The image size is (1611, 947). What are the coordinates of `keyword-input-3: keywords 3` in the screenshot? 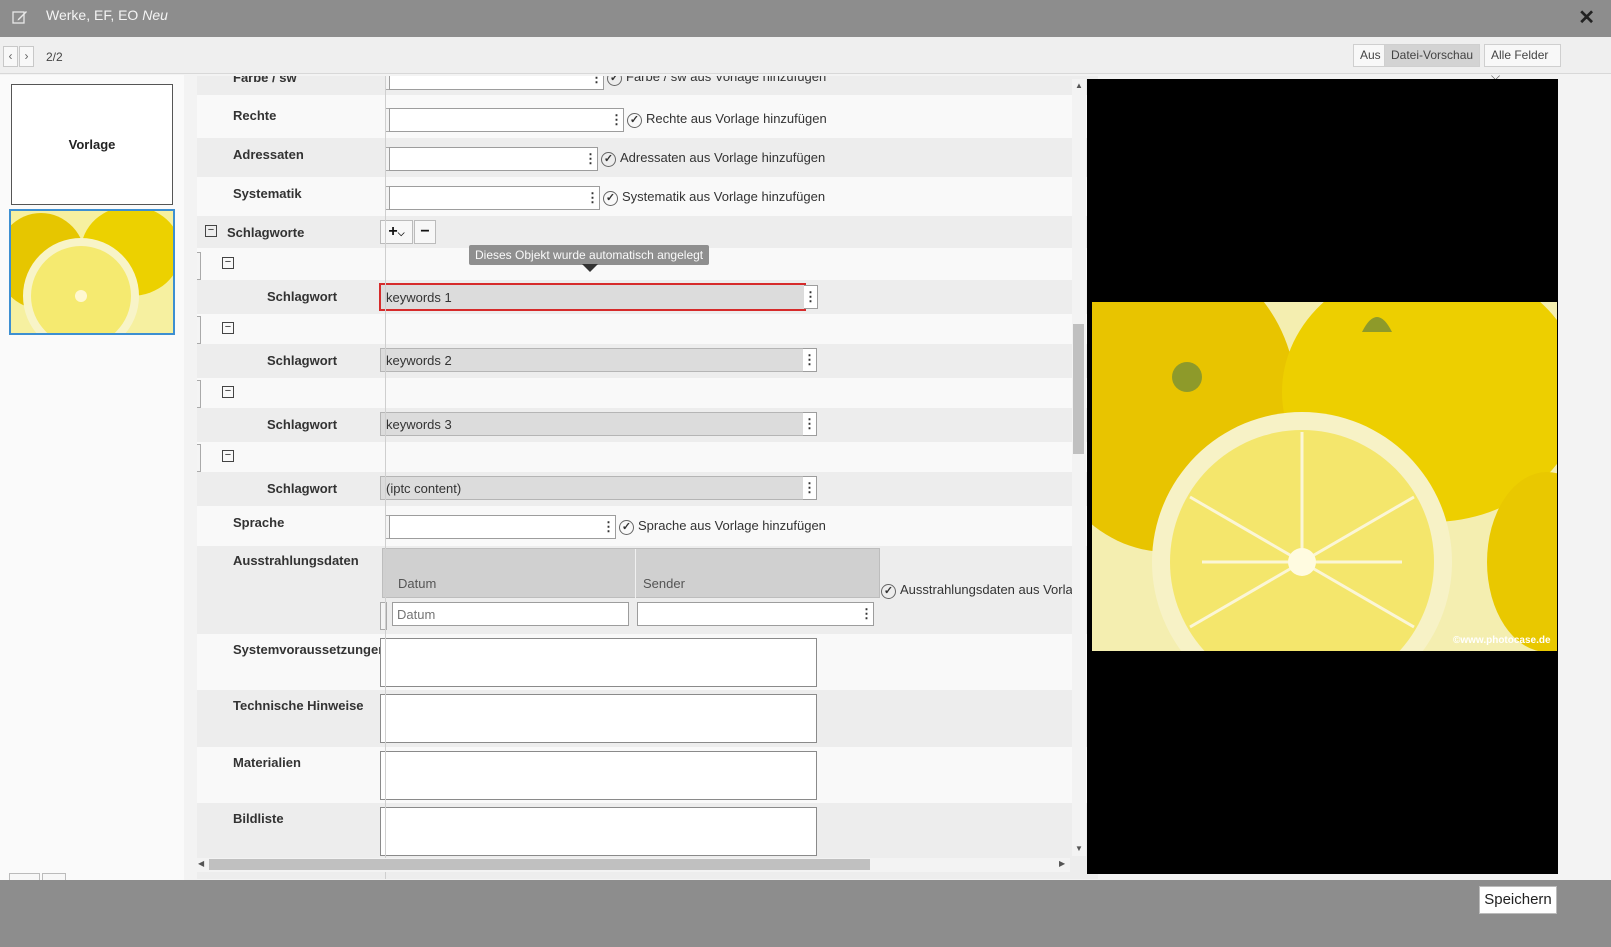 It's located at (592, 424).